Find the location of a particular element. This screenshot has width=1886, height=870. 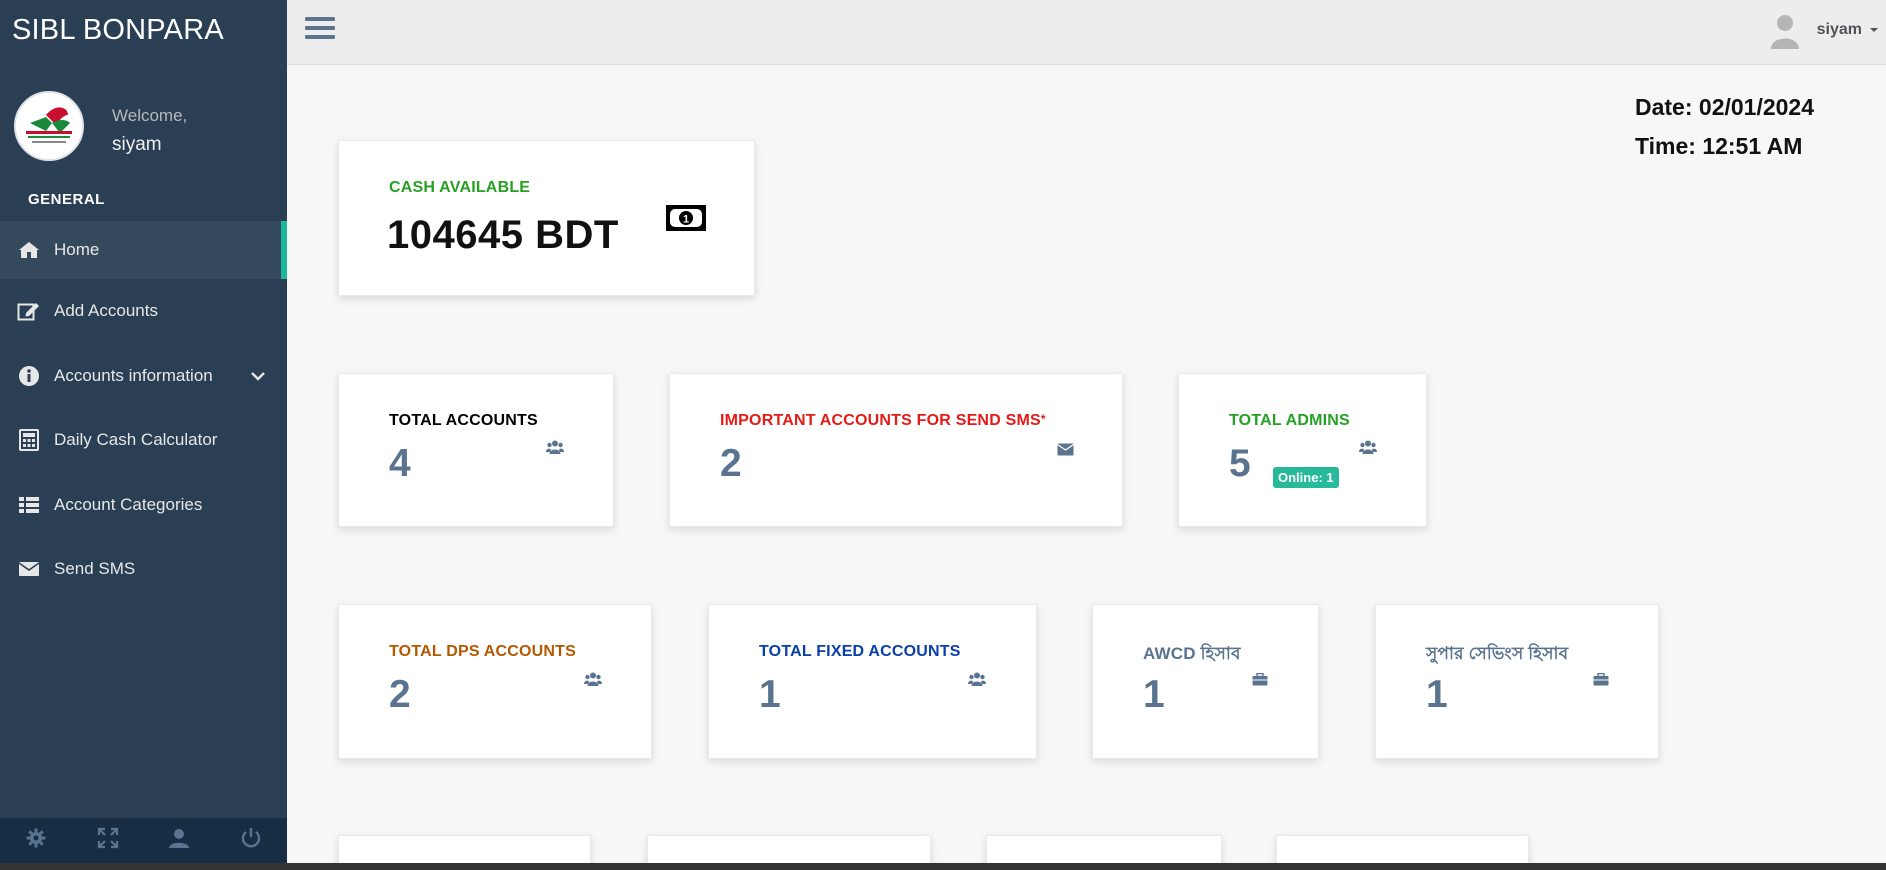

fullscreen-button is located at coordinates (108, 840).